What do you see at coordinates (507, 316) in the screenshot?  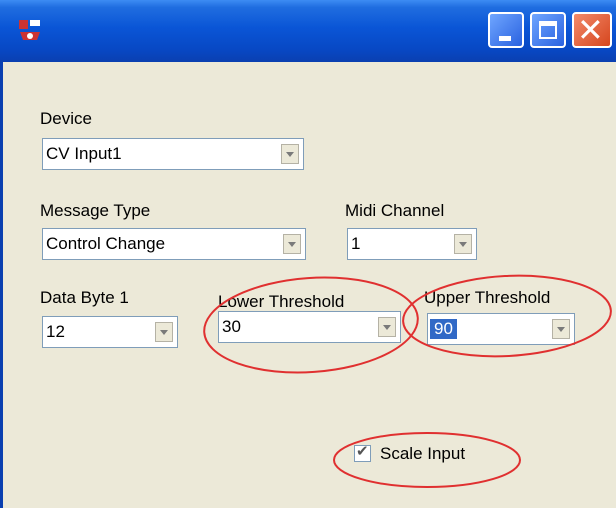 I see `annotation-ellipse-upper` at bounding box center [507, 316].